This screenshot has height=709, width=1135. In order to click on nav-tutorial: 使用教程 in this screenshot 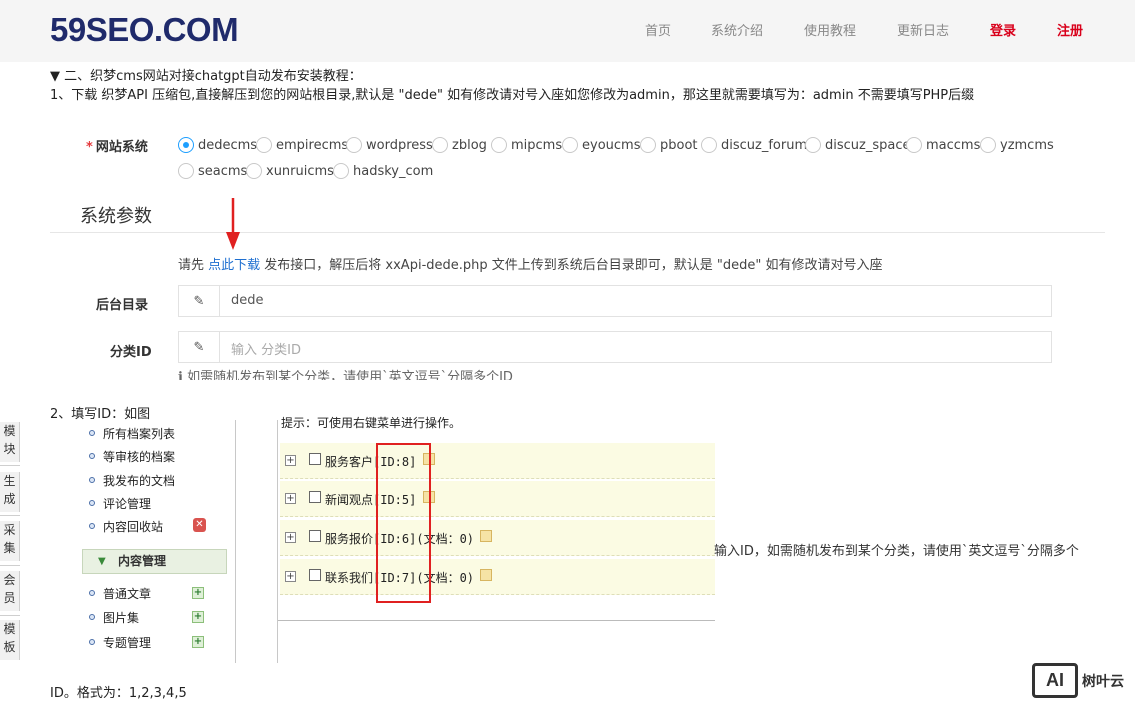, I will do `click(830, 29)`.